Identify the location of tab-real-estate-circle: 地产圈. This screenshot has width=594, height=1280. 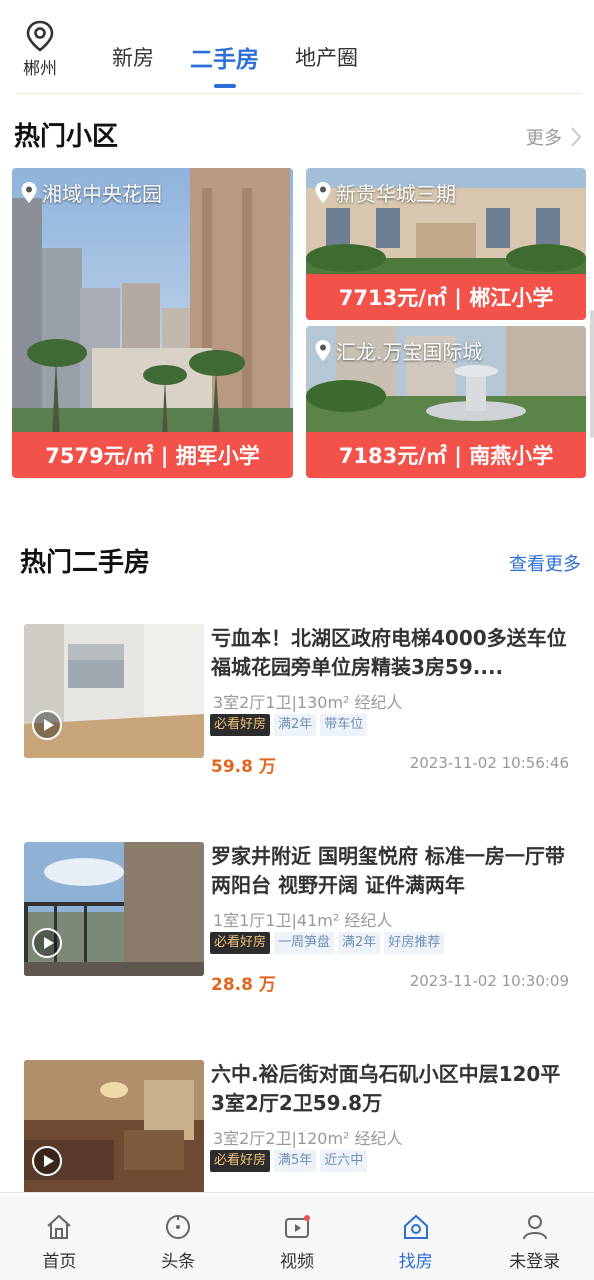
(326, 59).